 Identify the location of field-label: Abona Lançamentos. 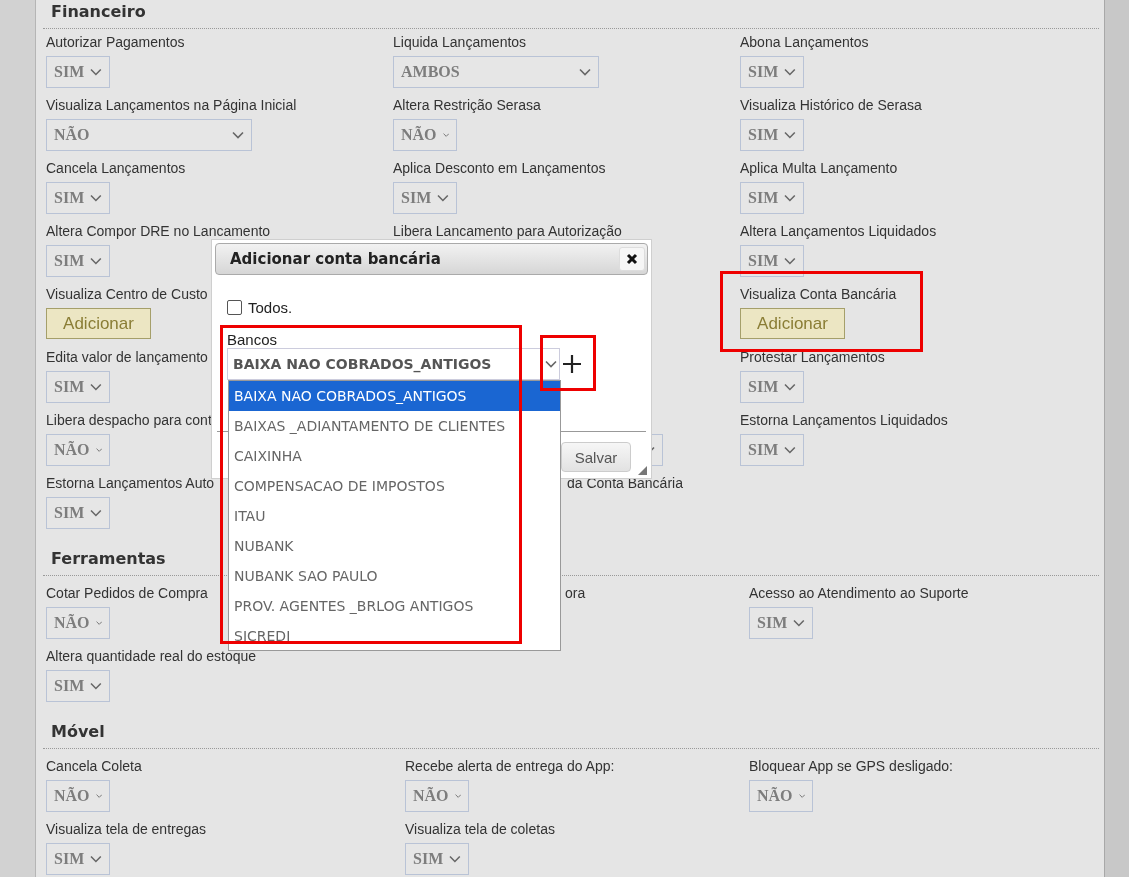
(804, 42).